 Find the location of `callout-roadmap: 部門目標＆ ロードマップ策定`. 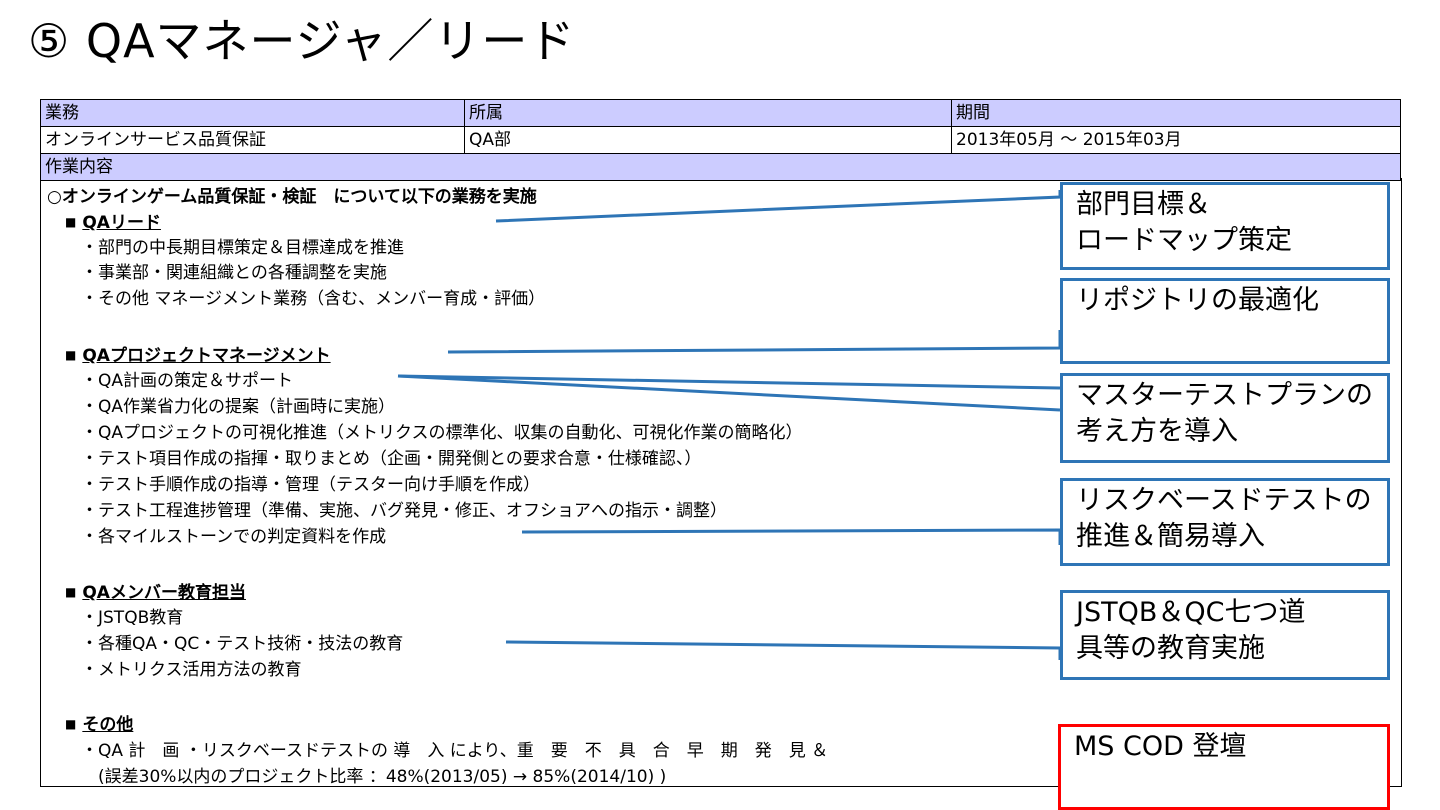

callout-roadmap: 部門目標＆ ロードマップ策定 is located at coordinates (1225, 226).